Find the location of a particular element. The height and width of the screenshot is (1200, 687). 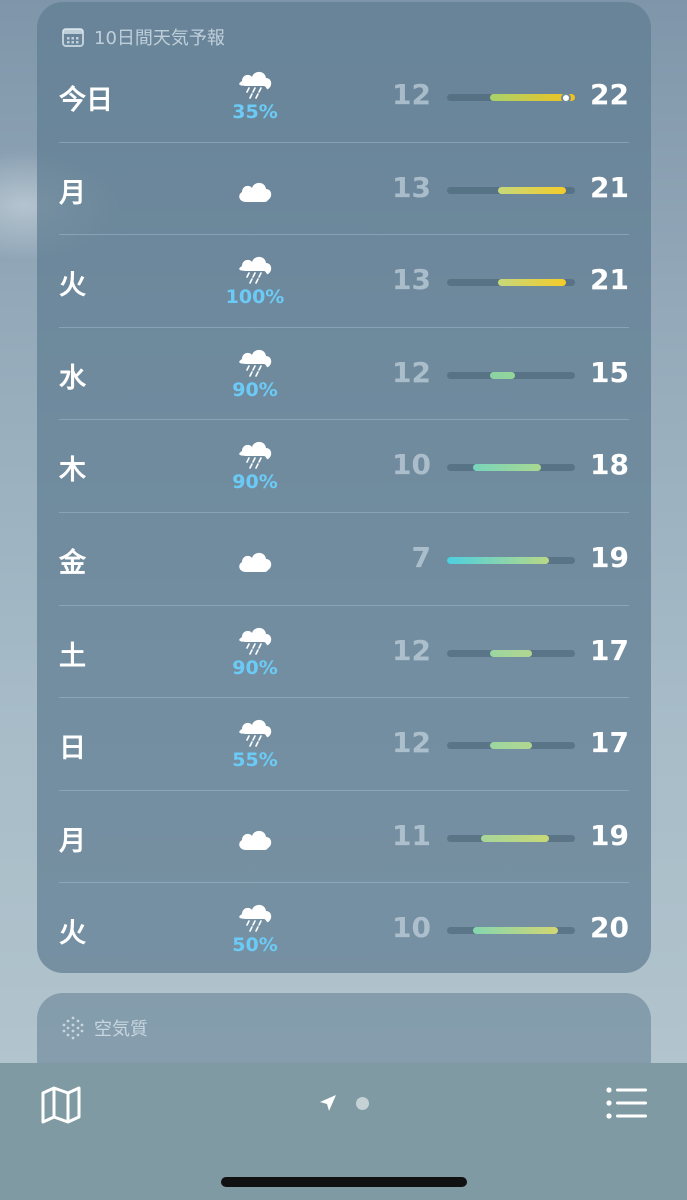

precipitation-chance: 50% is located at coordinates (255, 945).